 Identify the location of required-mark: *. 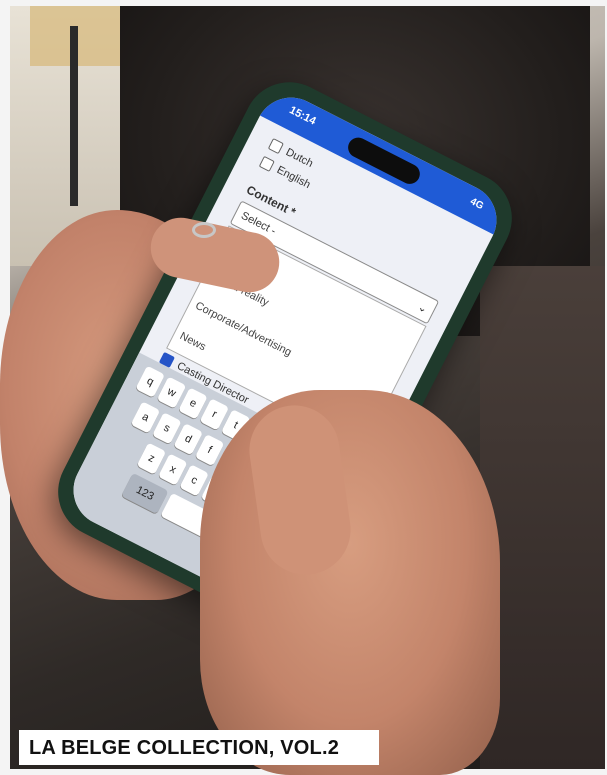
(293, 212).